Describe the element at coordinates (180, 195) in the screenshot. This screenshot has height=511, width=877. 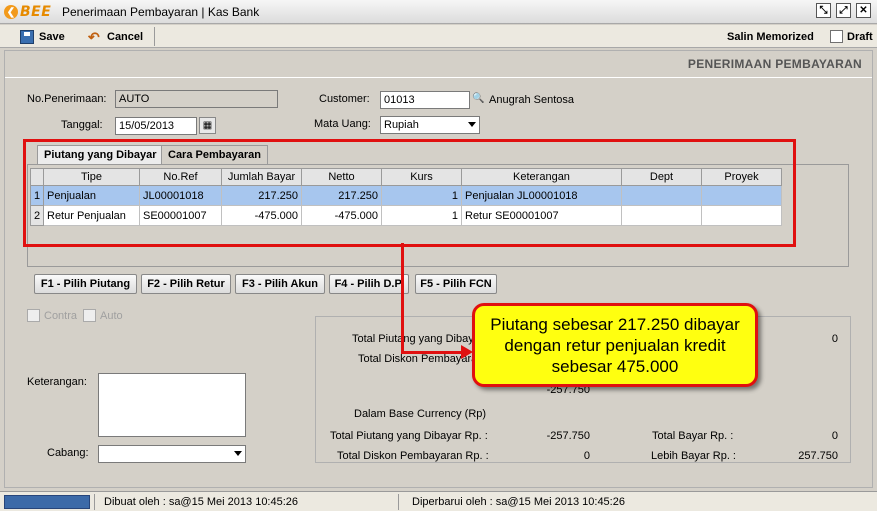
I see `cell-noref: JL00001018` at that location.